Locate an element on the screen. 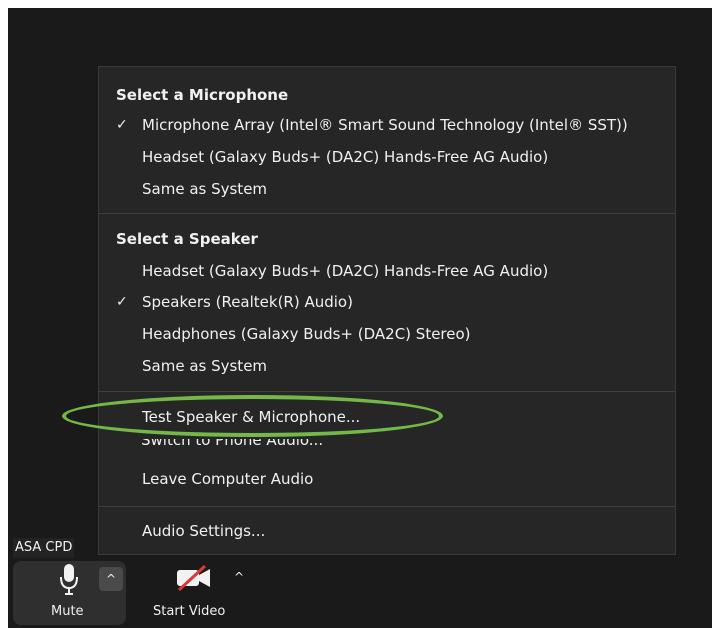  audio-options-caret-button: ^ is located at coordinates (111, 579).